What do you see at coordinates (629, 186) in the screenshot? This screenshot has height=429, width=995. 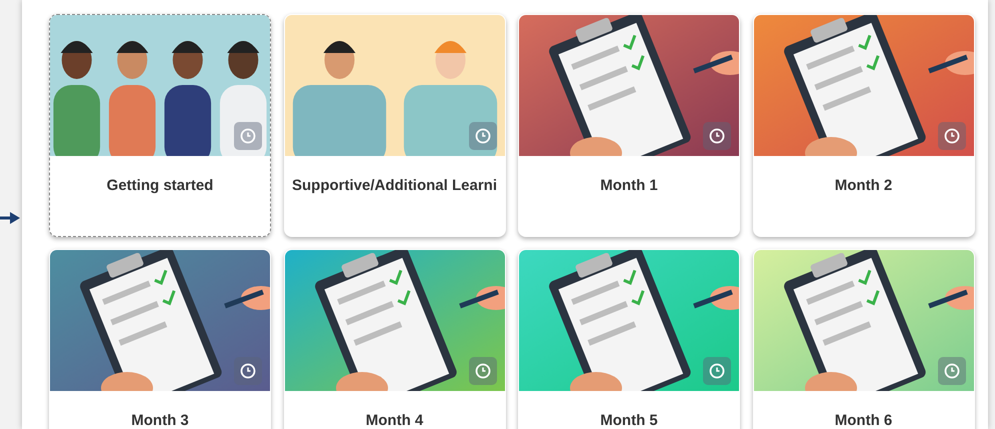 I see `card-title: Month 1` at bounding box center [629, 186].